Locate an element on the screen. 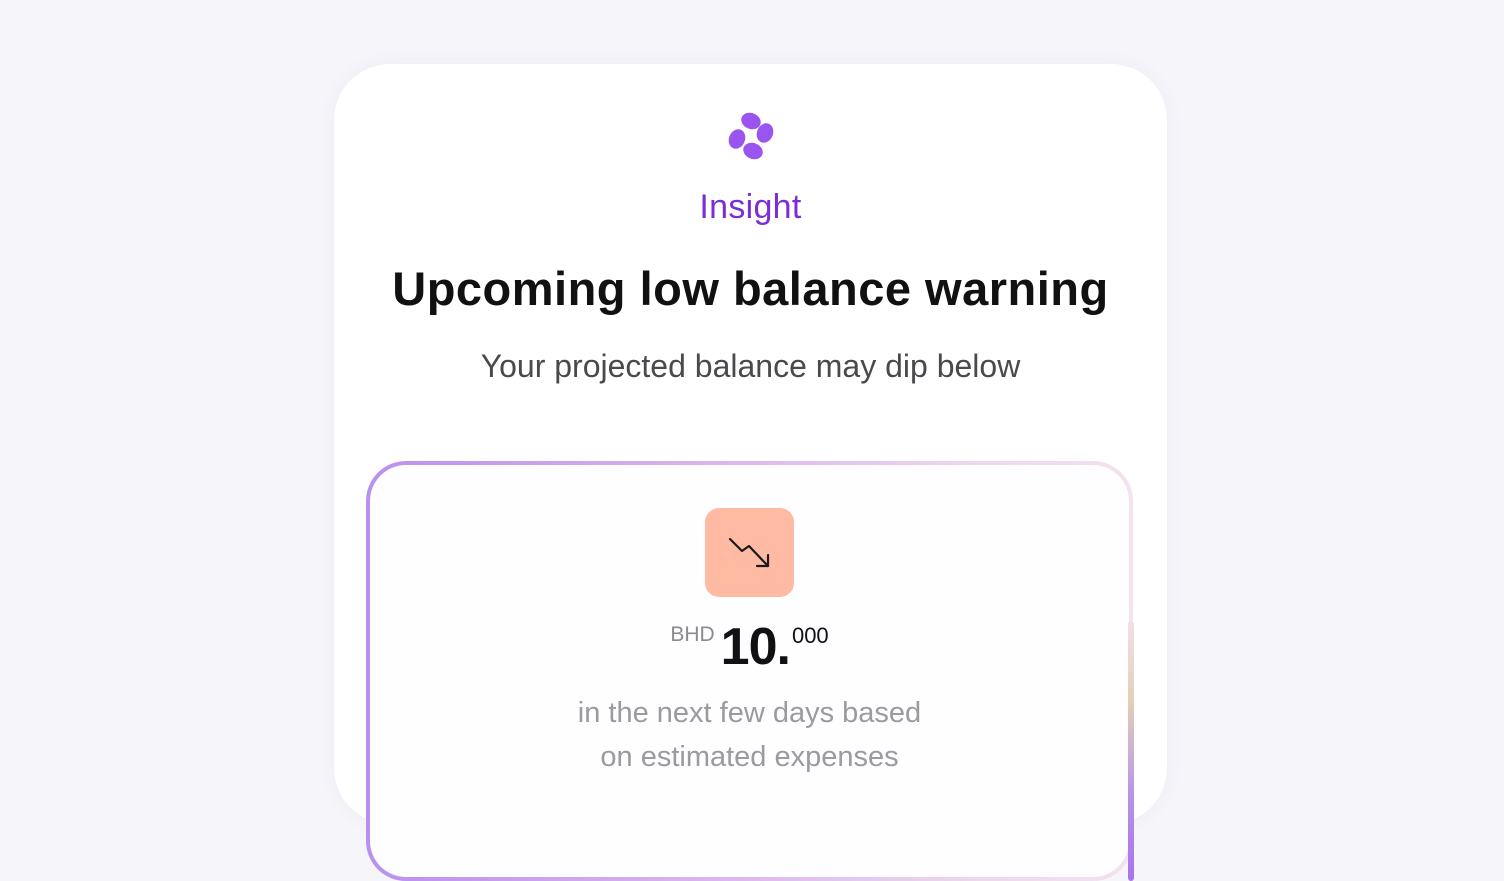  balance-amount: BHD 10.000 is located at coordinates (749, 647).